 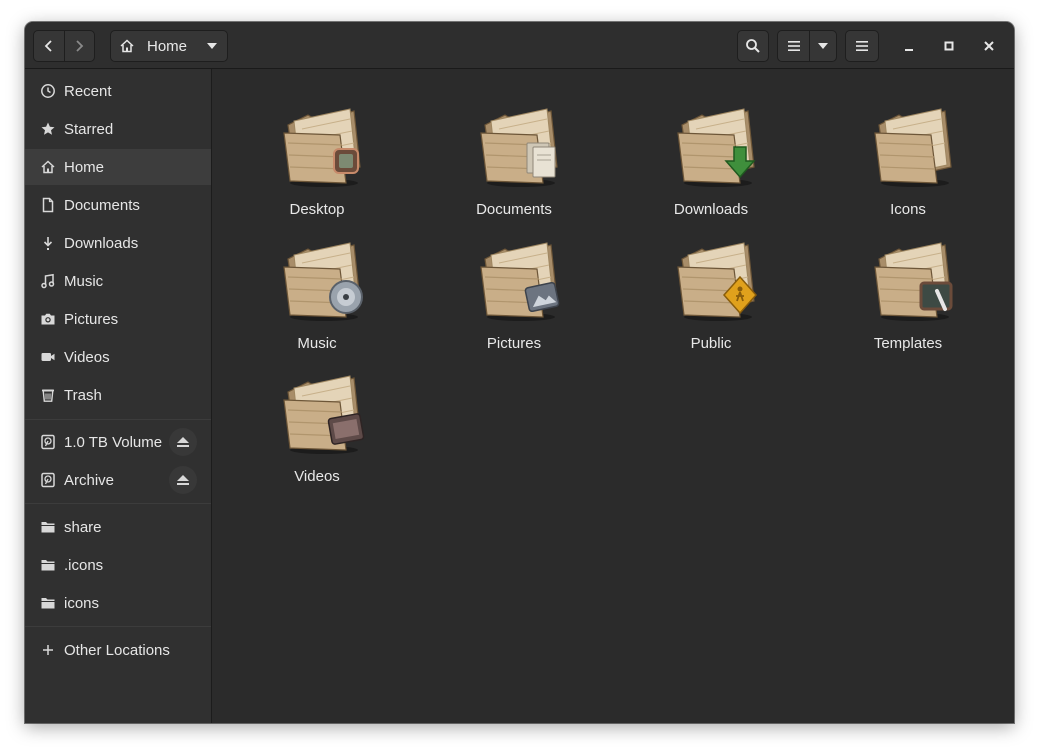 I want to click on sidebar-item-starred: Starred, so click(x=118, y=129).